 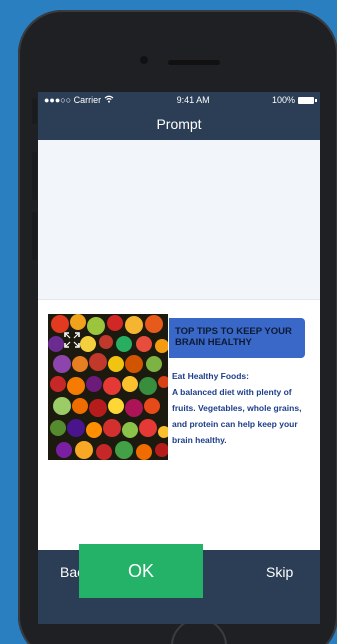 I want to click on clock: 9:41 AM, so click(x=193, y=100).